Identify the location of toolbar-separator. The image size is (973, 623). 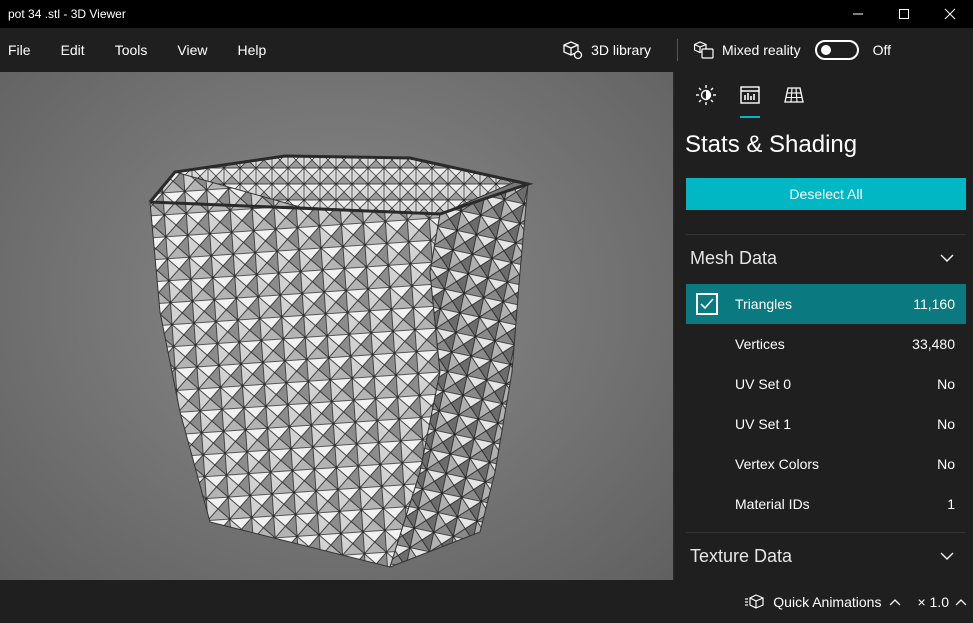
(677, 50).